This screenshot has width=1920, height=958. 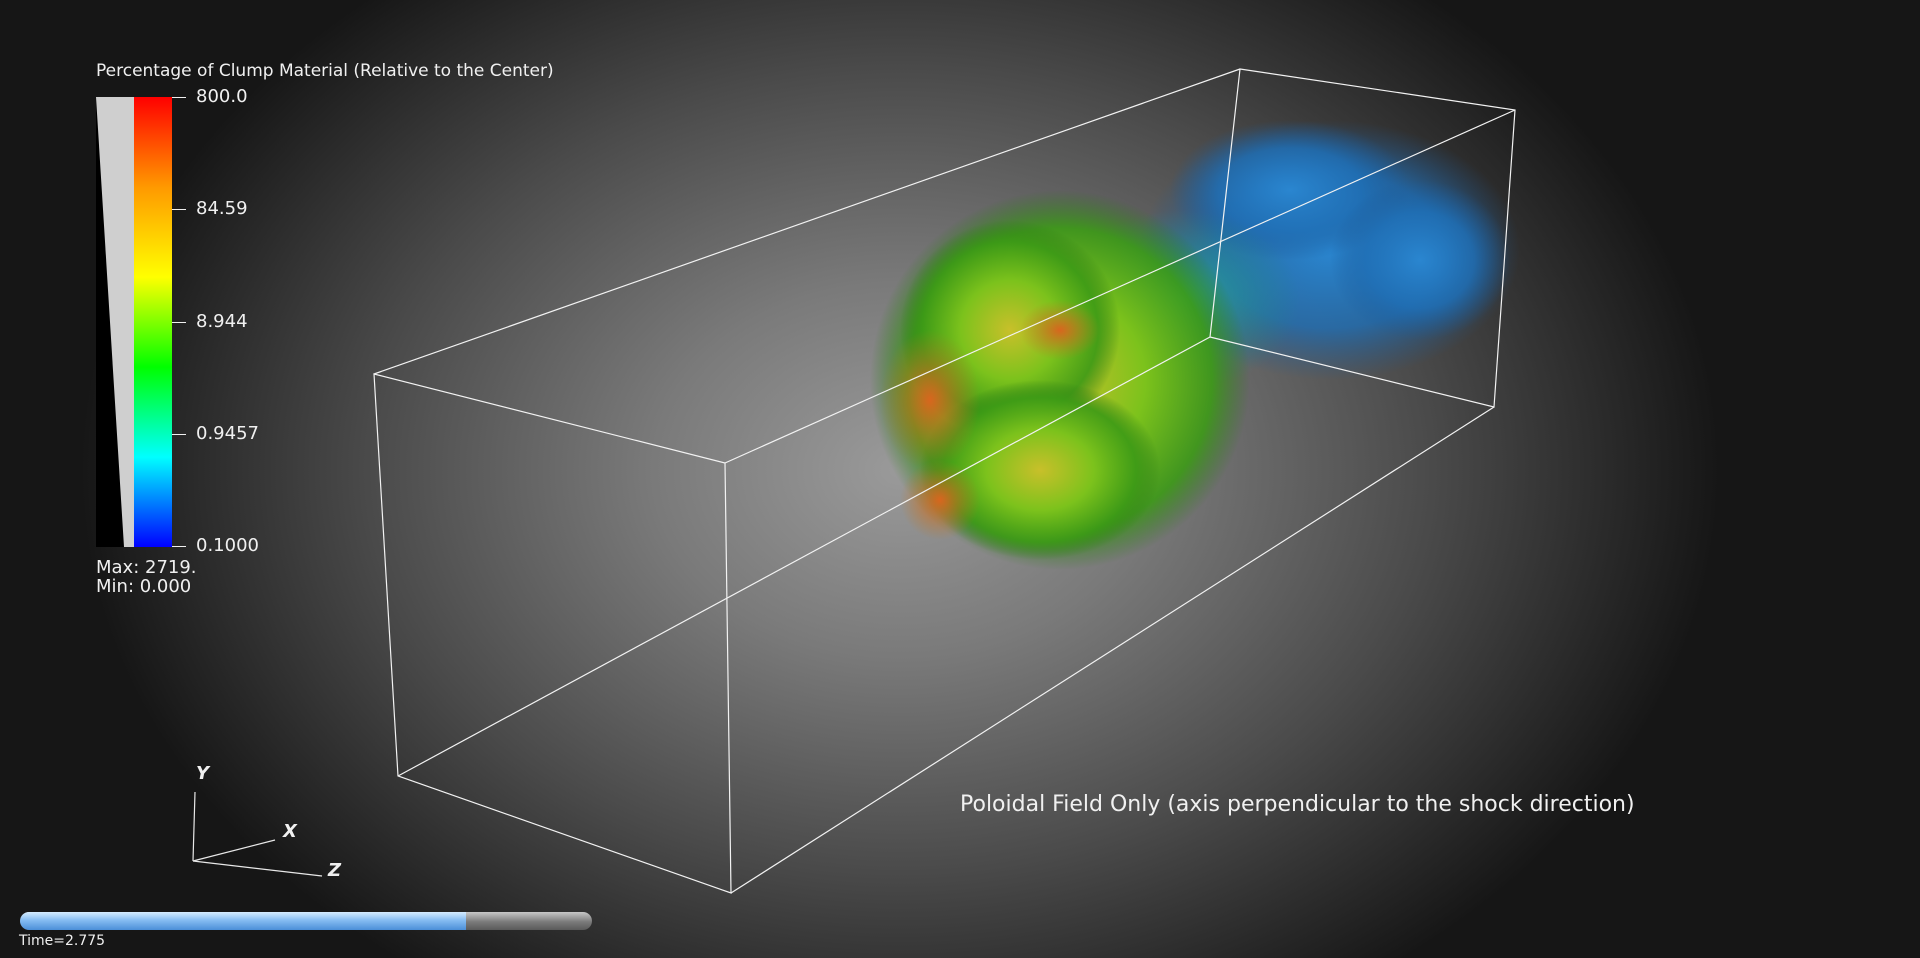 I want to click on time-label: Time=2.775, so click(x=62, y=941).